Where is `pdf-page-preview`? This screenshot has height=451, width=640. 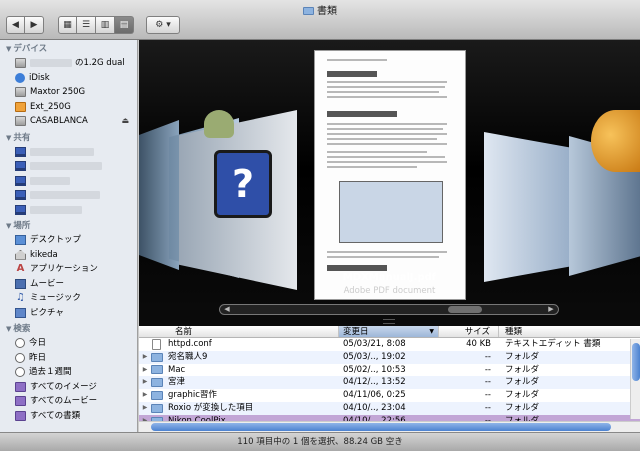 pdf-page-preview is located at coordinates (390, 175).